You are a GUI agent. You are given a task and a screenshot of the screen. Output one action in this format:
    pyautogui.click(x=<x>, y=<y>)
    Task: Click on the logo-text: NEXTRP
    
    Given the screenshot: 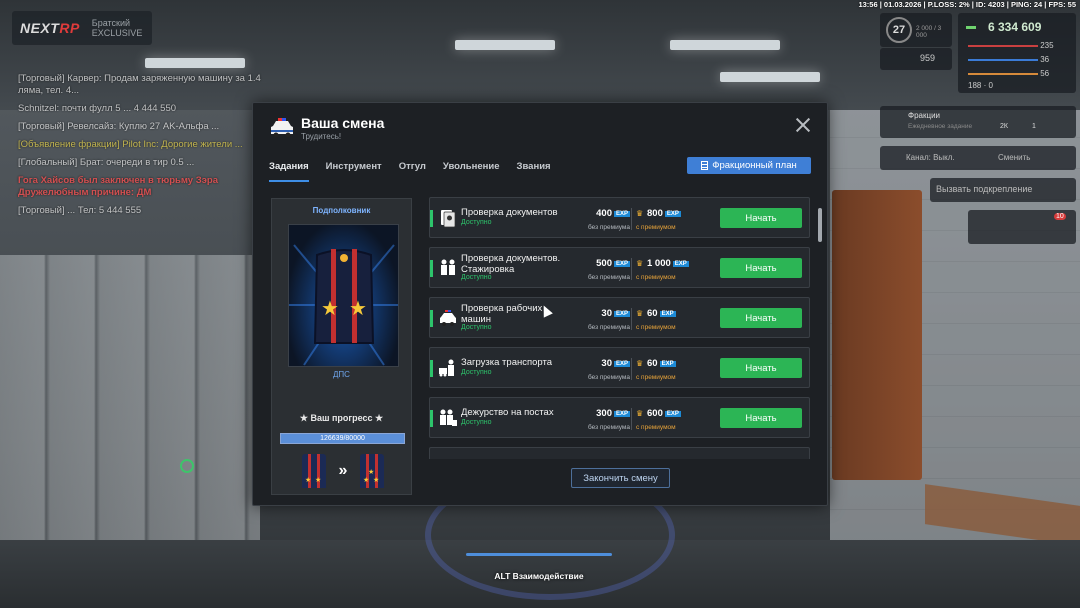 What is the action you would take?
    pyautogui.click(x=50, y=28)
    